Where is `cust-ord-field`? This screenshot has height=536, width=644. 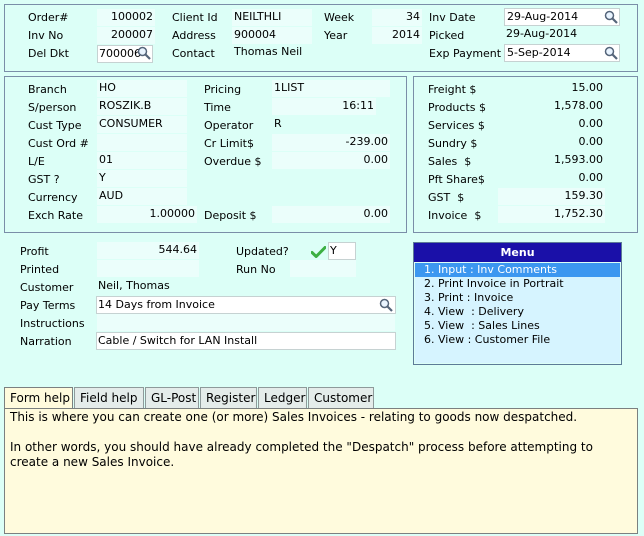
cust-ord-field is located at coordinates (142, 142).